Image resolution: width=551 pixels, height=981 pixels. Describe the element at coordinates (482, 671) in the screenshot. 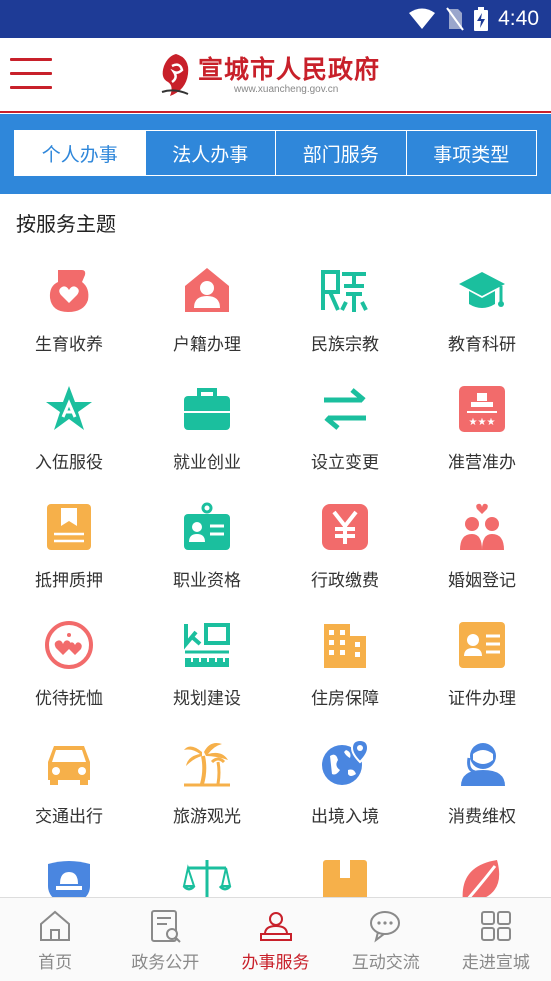

I see `service-item-certificate: 证件办理` at that location.